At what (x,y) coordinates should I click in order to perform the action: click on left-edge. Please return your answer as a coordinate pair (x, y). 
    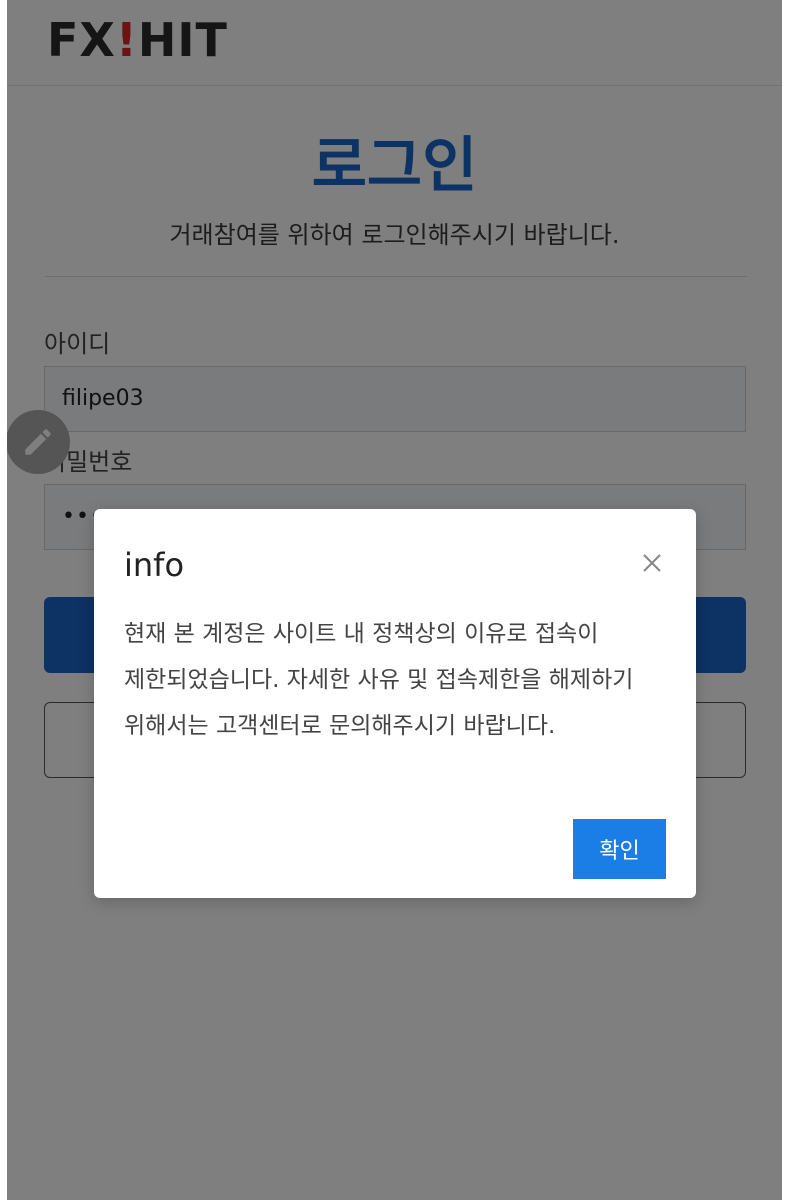
    Looking at the image, I should click on (3, 600).